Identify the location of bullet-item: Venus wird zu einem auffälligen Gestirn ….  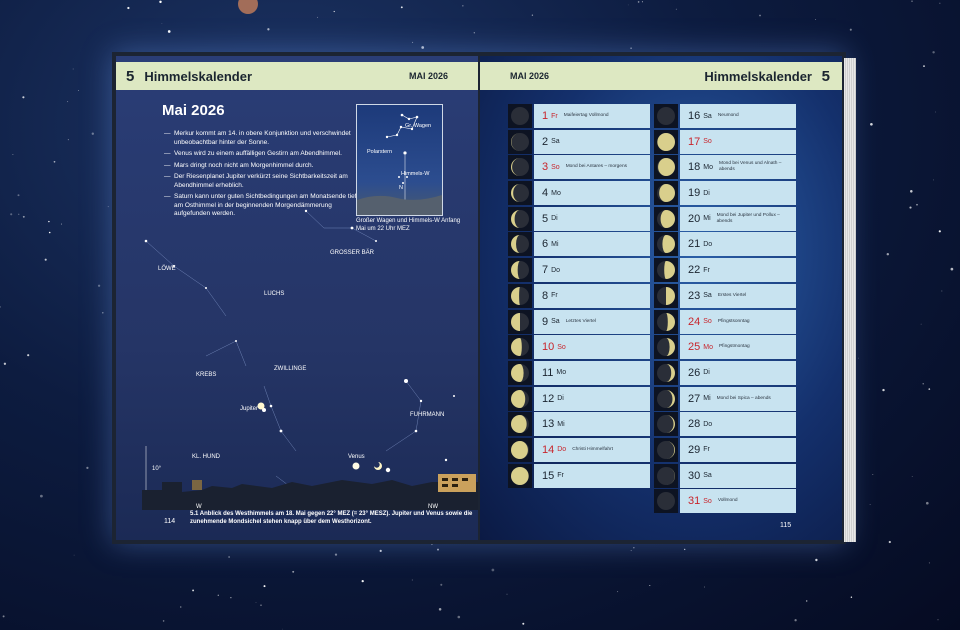
(261, 154).